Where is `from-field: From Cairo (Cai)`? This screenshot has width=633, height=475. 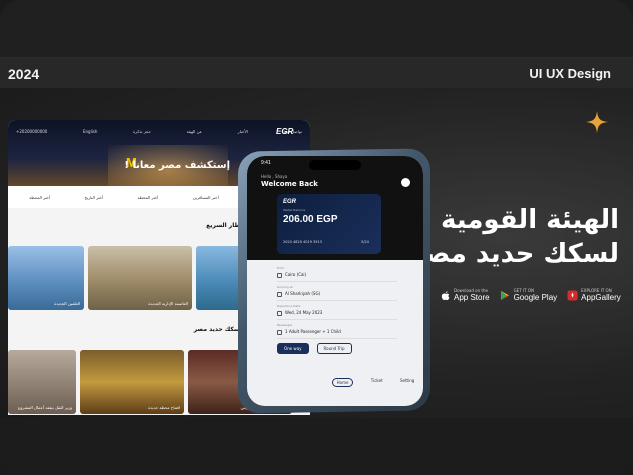 from-field: From Cairo (Cai) is located at coordinates (337, 274).